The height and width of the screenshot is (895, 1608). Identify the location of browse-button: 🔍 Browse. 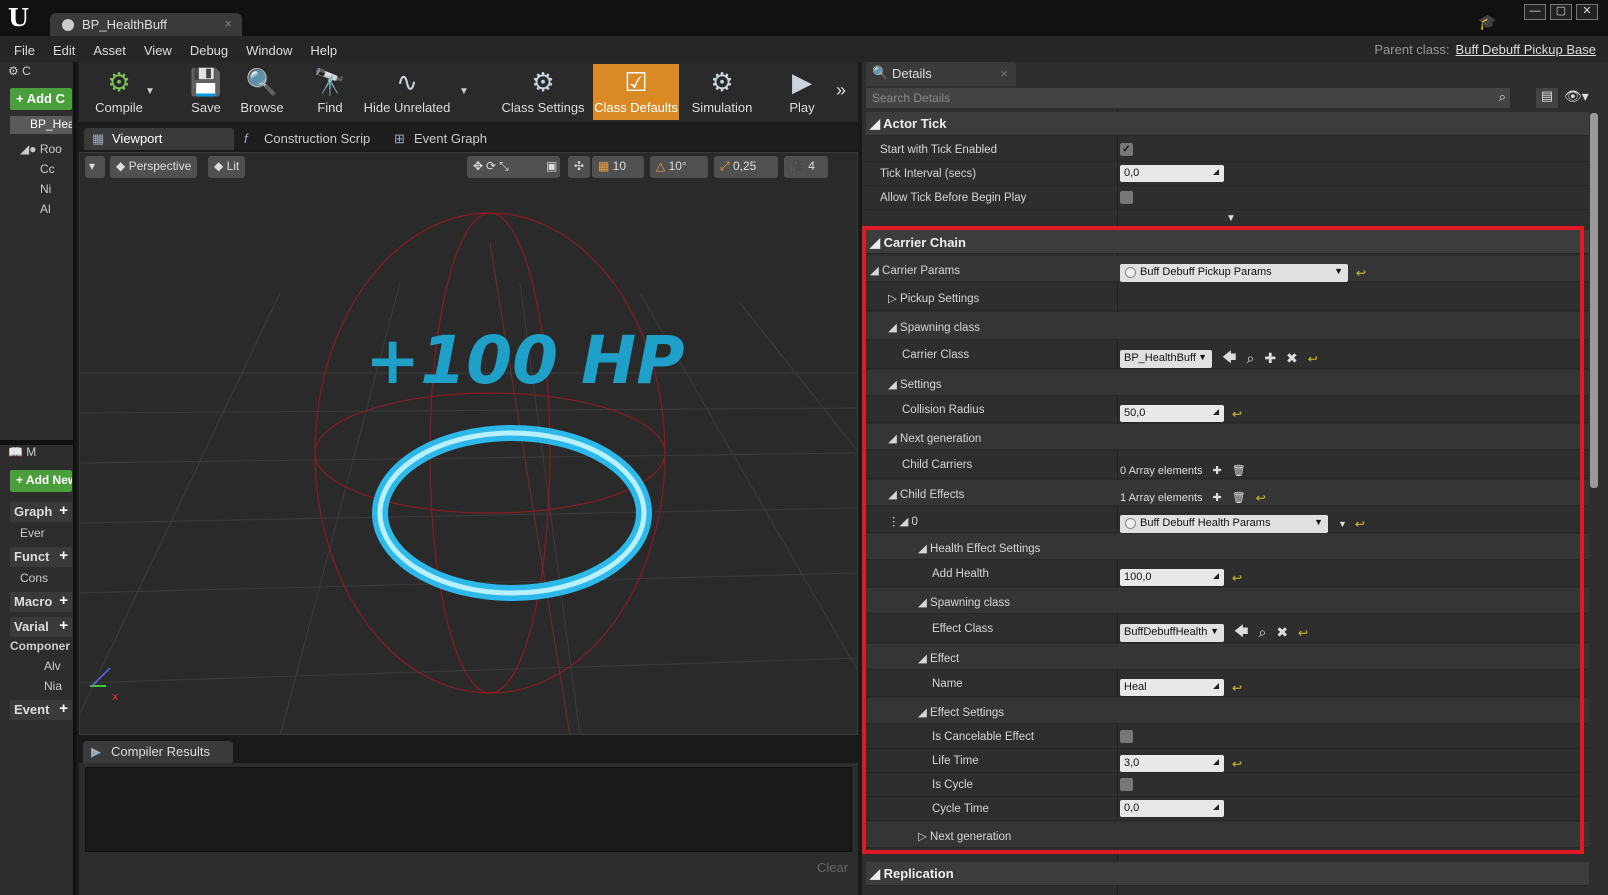
(262, 92).